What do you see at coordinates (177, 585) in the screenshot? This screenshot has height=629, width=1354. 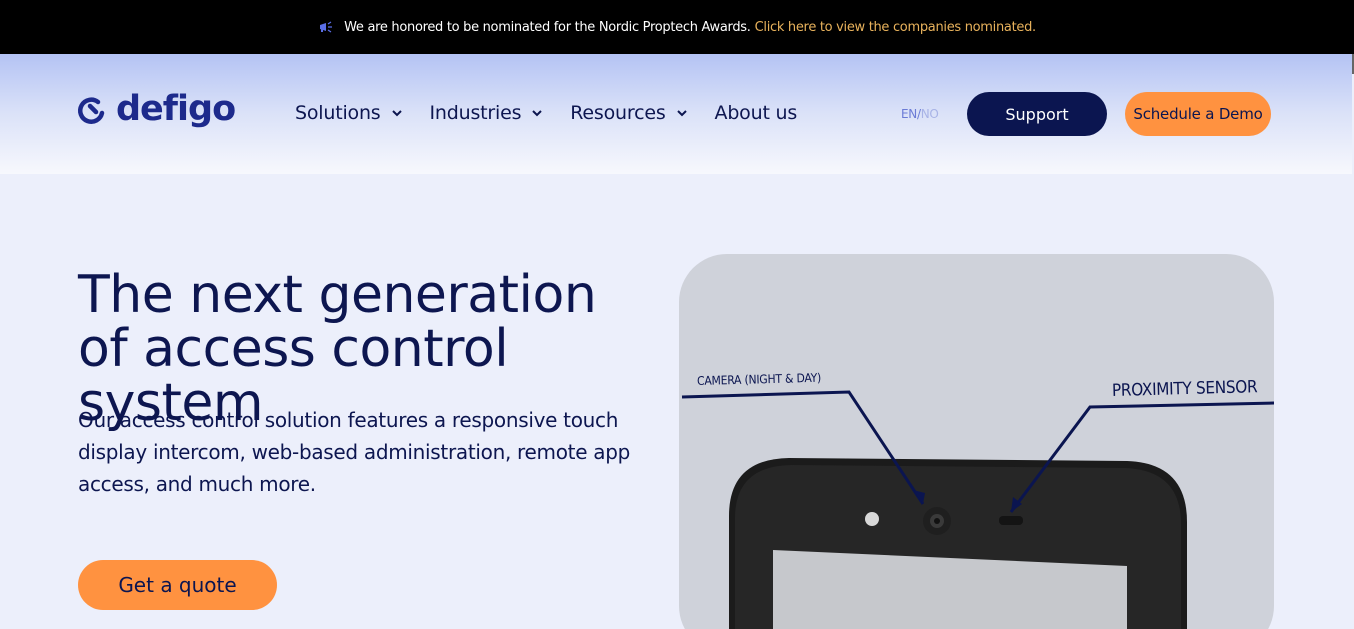 I see `get-quote-button: Get a quote` at bounding box center [177, 585].